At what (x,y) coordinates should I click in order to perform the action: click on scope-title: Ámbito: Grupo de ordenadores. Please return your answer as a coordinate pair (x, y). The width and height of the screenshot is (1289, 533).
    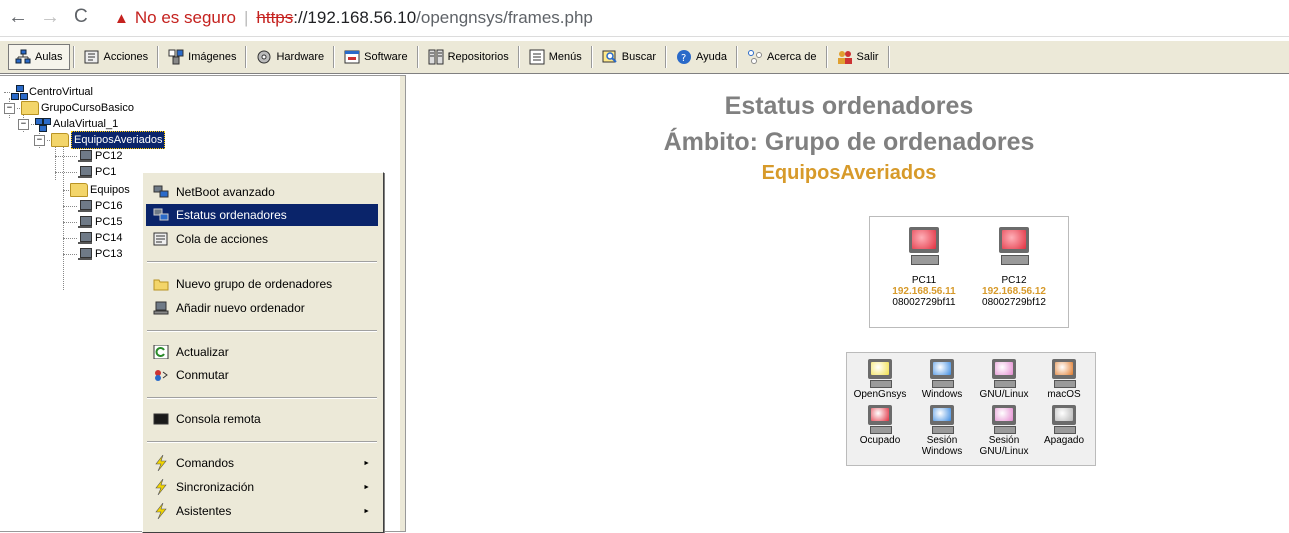
    Looking at the image, I should click on (849, 142).